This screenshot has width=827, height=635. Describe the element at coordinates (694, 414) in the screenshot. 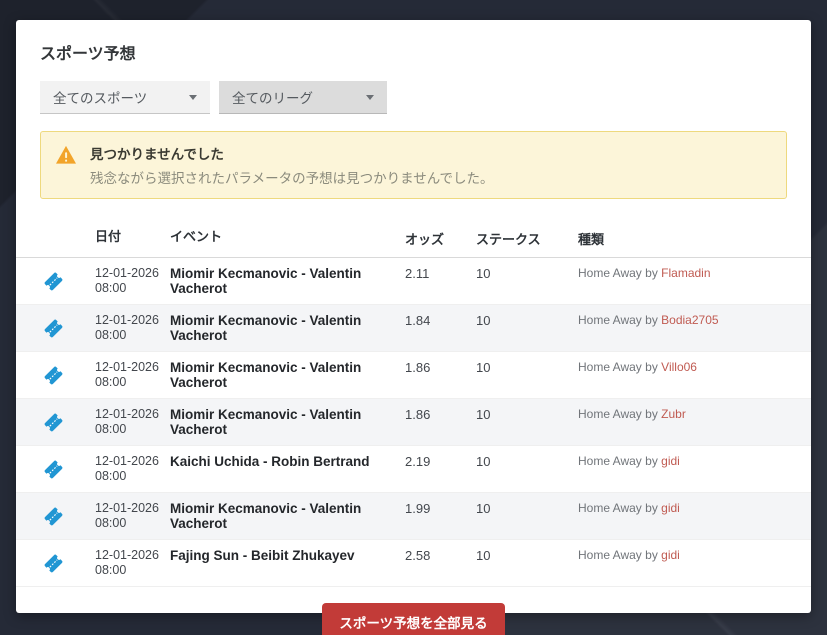

I see `type-cell: Home Away by Zubr` at that location.